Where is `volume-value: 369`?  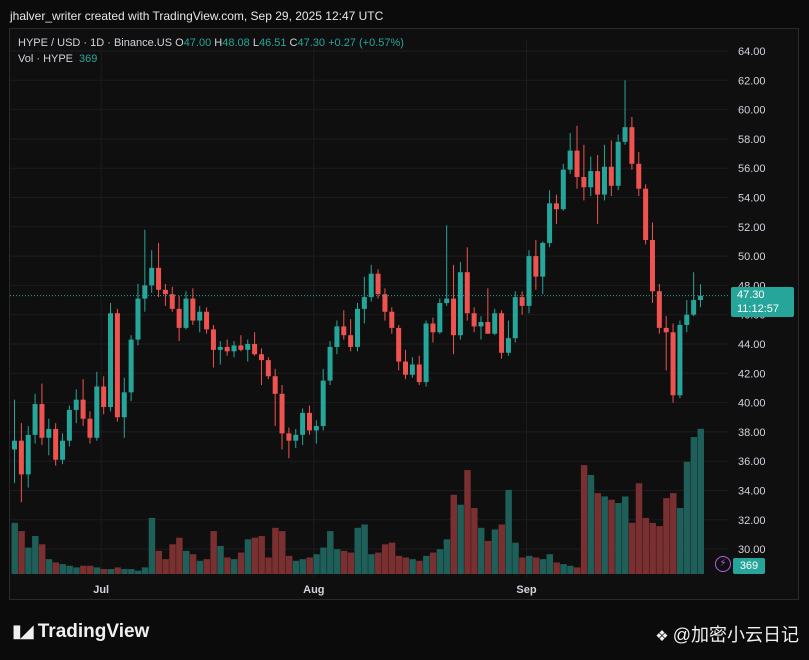
volume-value: 369 is located at coordinates (88, 59).